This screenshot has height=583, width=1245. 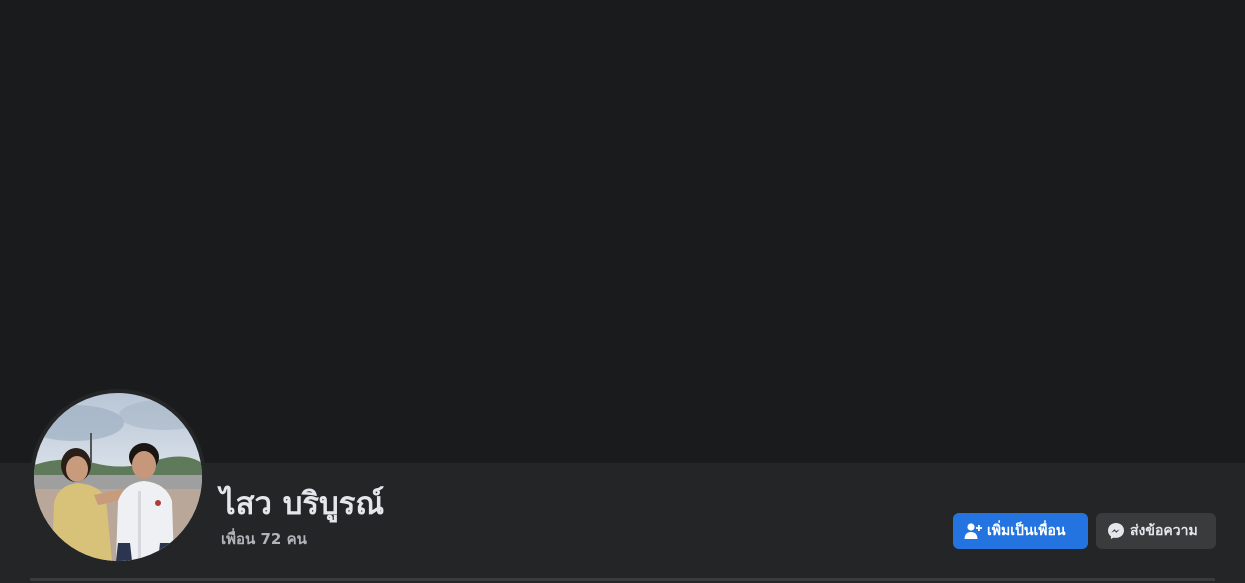 I want to click on profile-photo-image, so click(x=118, y=477).